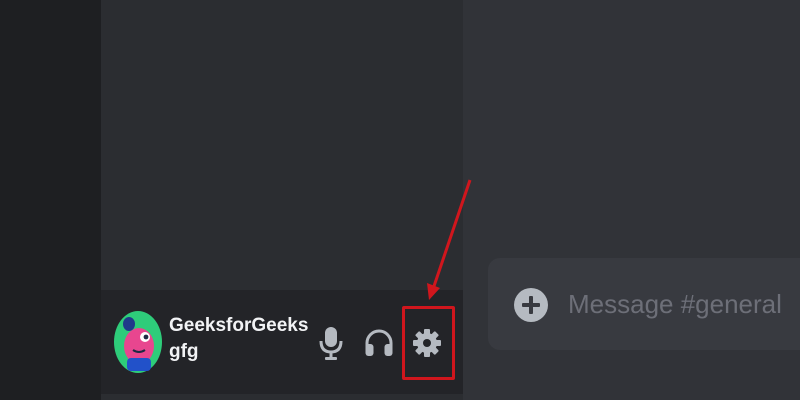 This screenshot has height=400, width=800. Describe the element at coordinates (239, 325) in the screenshot. I see `username: GeeksforGeeks` at that location.